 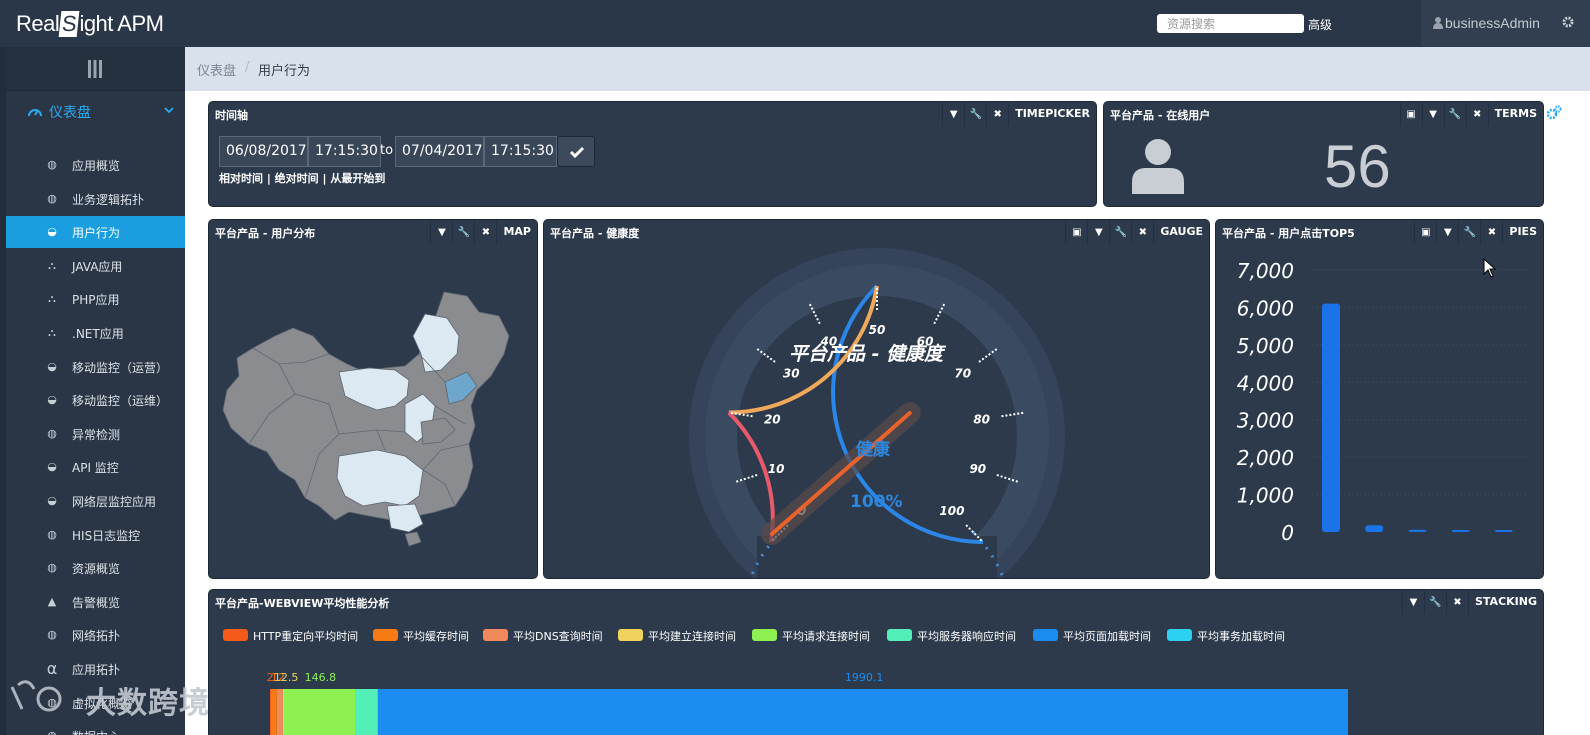 What do you see at coordinates (873, 450) in the screenshot?
I see `gauge-status: 健康` at bounding box center [873, 450].